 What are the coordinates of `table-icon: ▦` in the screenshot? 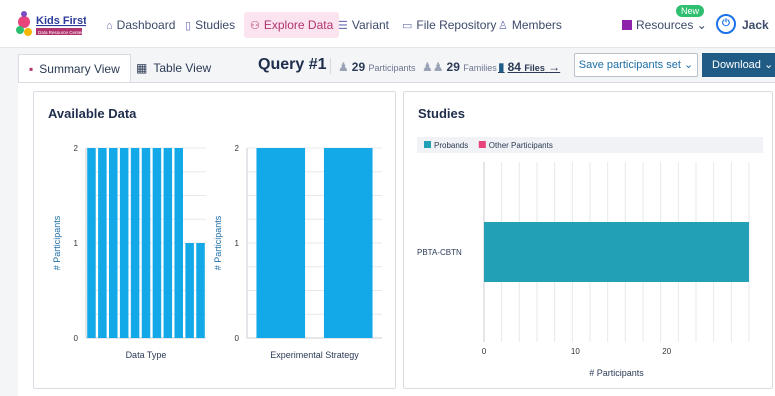 It's located at (142, 68).